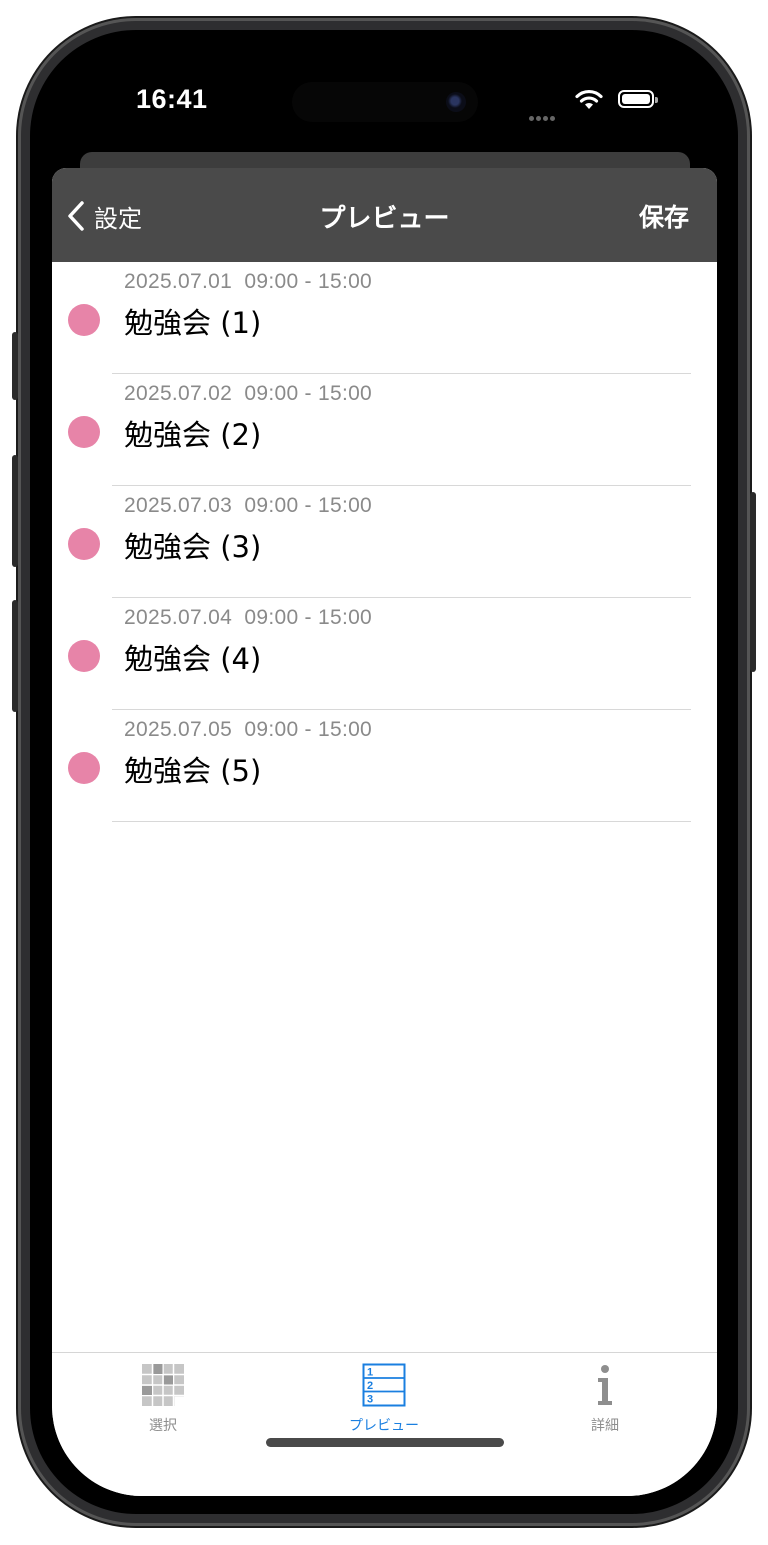  I want to click on tab-preview-label: プレビュー, so click(384, 1426).